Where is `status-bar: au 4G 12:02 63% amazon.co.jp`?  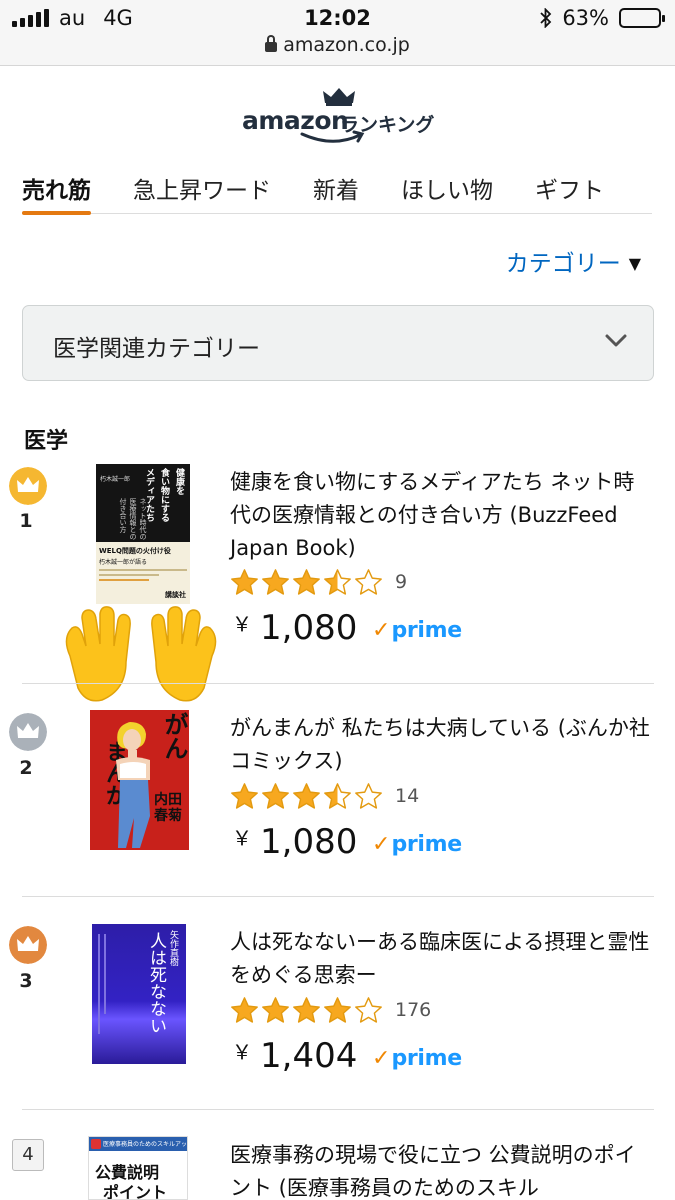 status-bar: au 4G 12:02 63% amazon.co.jp is located at coordinates (337, 33).